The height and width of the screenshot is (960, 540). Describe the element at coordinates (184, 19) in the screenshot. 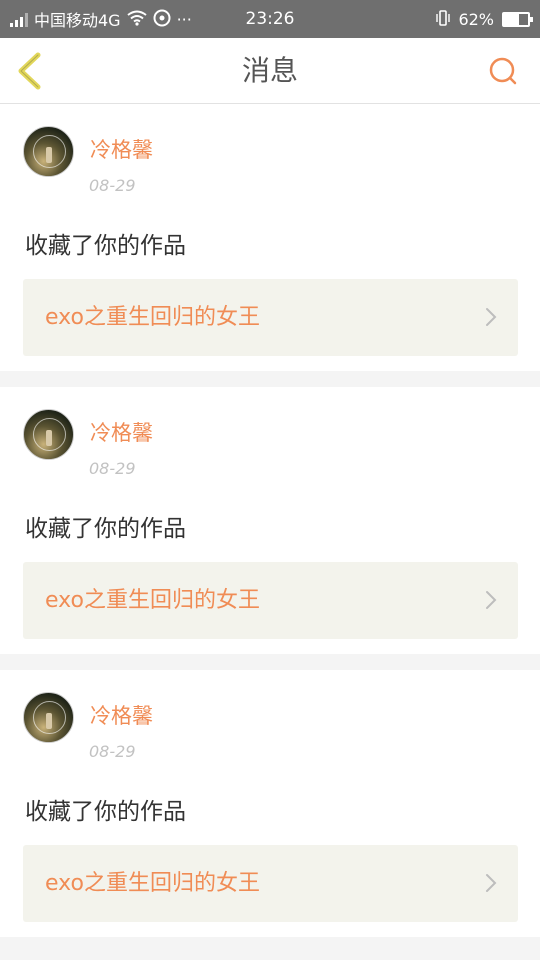

I see `more-indicator: ···` at that location.